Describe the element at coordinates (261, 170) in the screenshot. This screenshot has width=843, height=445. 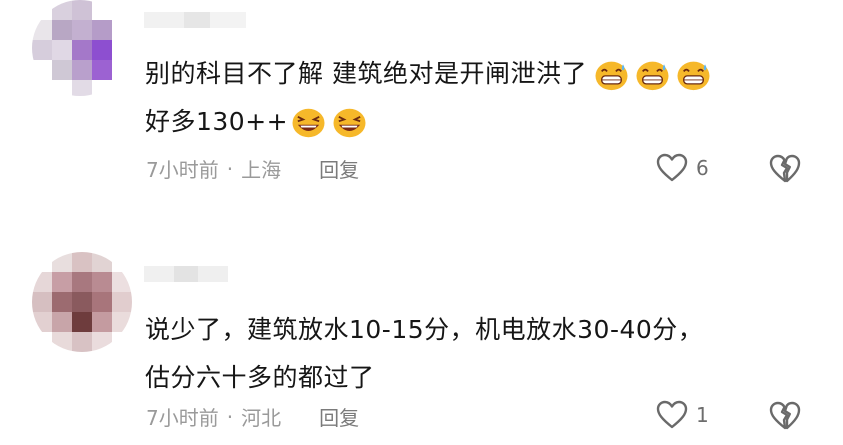
I see `comment-location: 上海` at that location.